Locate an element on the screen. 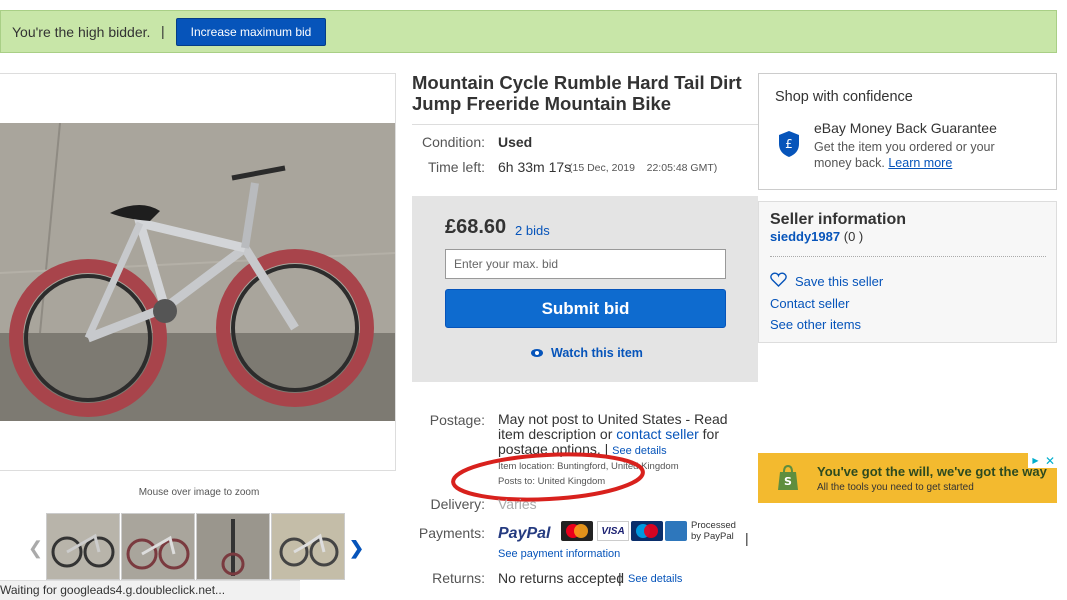 The image size is (1067, 600). max-bid-input: Enter your max. bid is located at coordinates (585, 264).